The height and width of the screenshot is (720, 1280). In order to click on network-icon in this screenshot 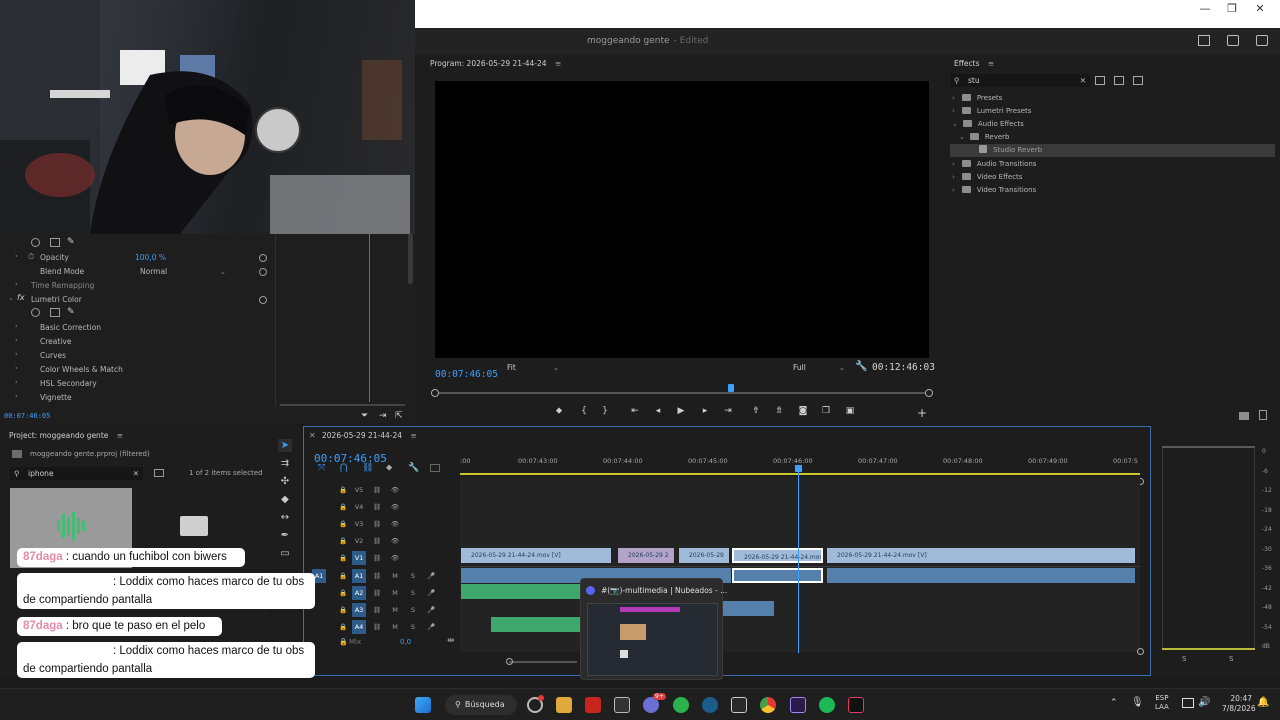, I will do `click(1188, 703)`.